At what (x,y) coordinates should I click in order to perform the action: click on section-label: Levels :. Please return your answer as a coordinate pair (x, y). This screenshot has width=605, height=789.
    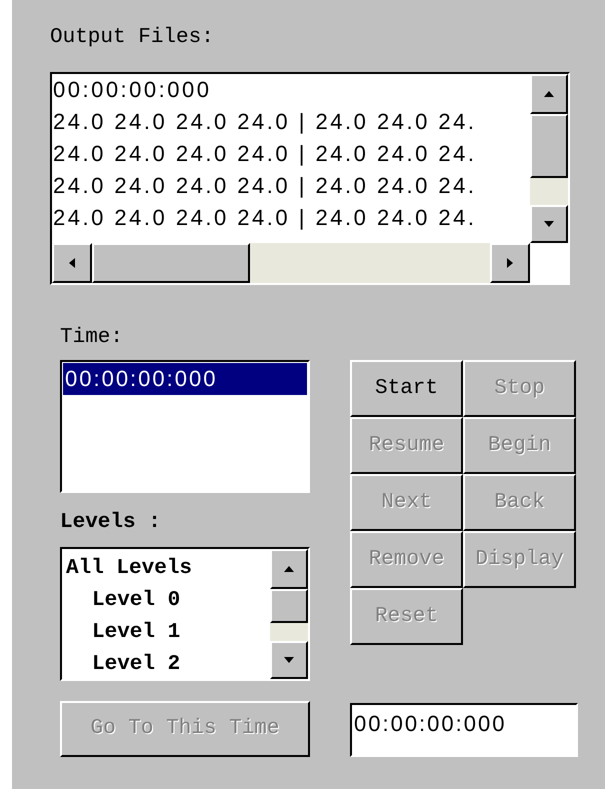
    Looking at the image, I should click on (111, 520).